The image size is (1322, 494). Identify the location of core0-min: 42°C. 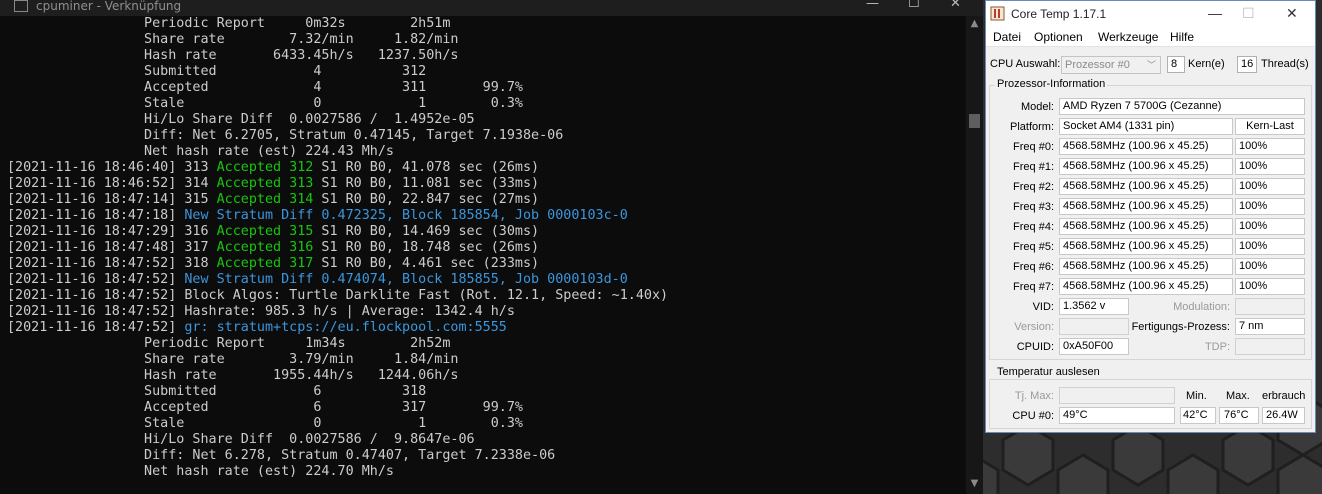
(1198, 415).